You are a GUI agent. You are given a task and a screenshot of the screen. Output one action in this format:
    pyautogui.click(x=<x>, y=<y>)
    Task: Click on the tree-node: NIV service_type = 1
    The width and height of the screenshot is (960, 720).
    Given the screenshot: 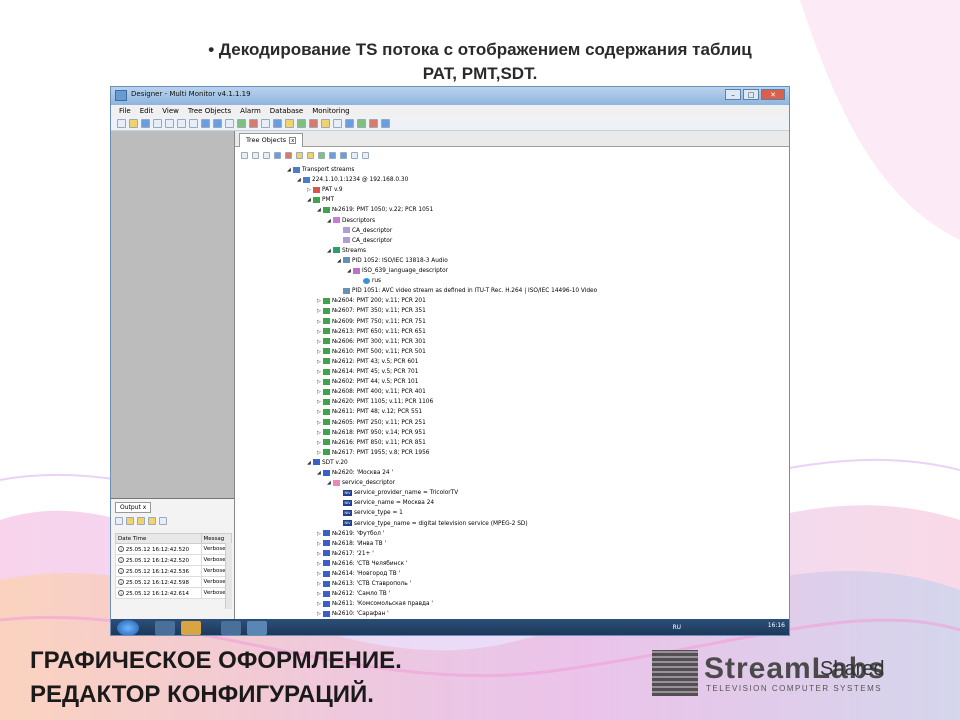 What is the action you would take?
    pyautogui.click(x=370, y=513)
    